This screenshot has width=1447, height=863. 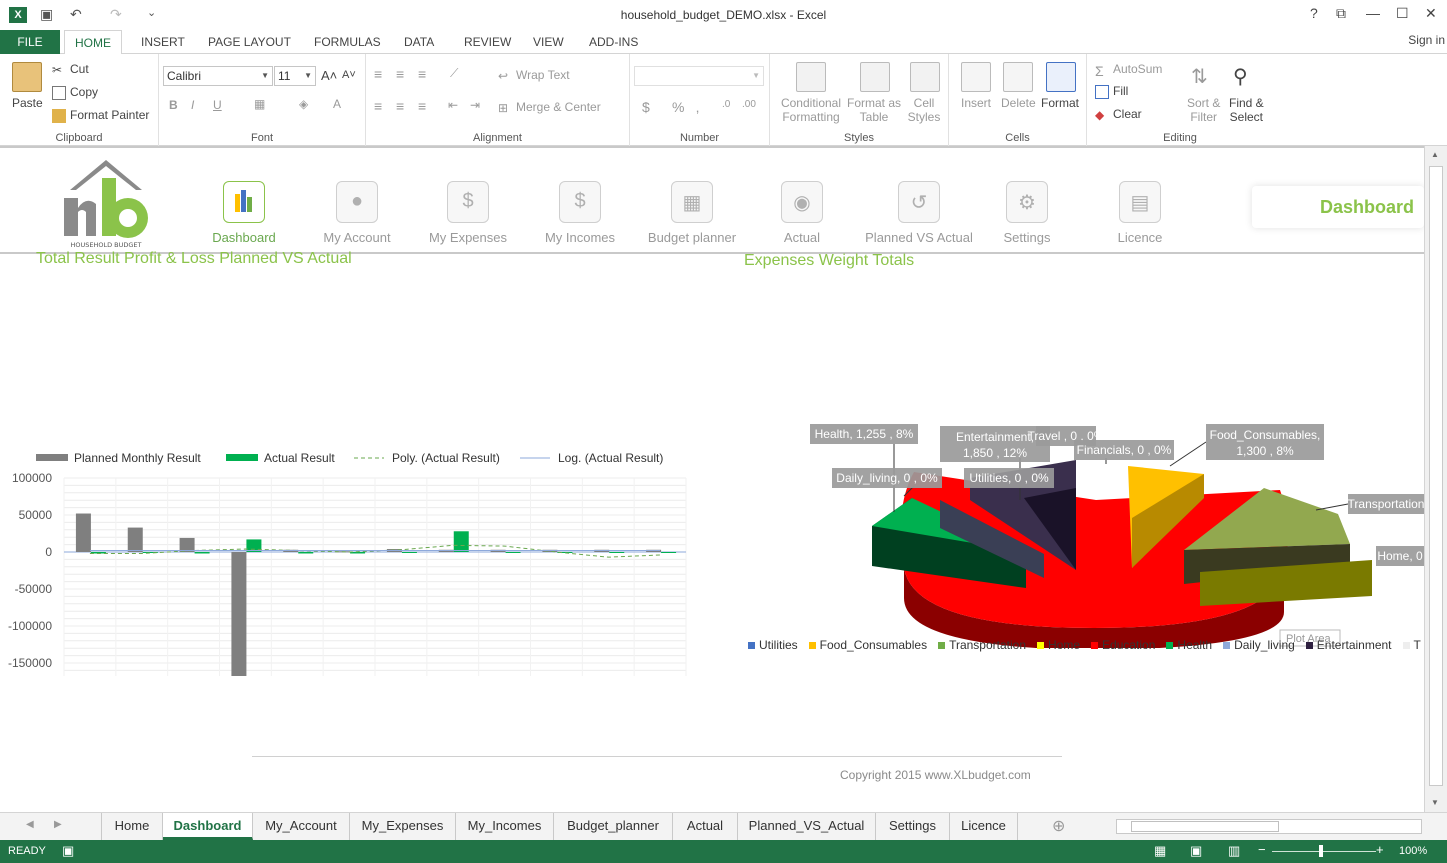 What do you see at coordinates (1341, 13) in the screenshot?
I see `ribbon-display-options-icon: ⧉` at bounding box center [1341, 13].